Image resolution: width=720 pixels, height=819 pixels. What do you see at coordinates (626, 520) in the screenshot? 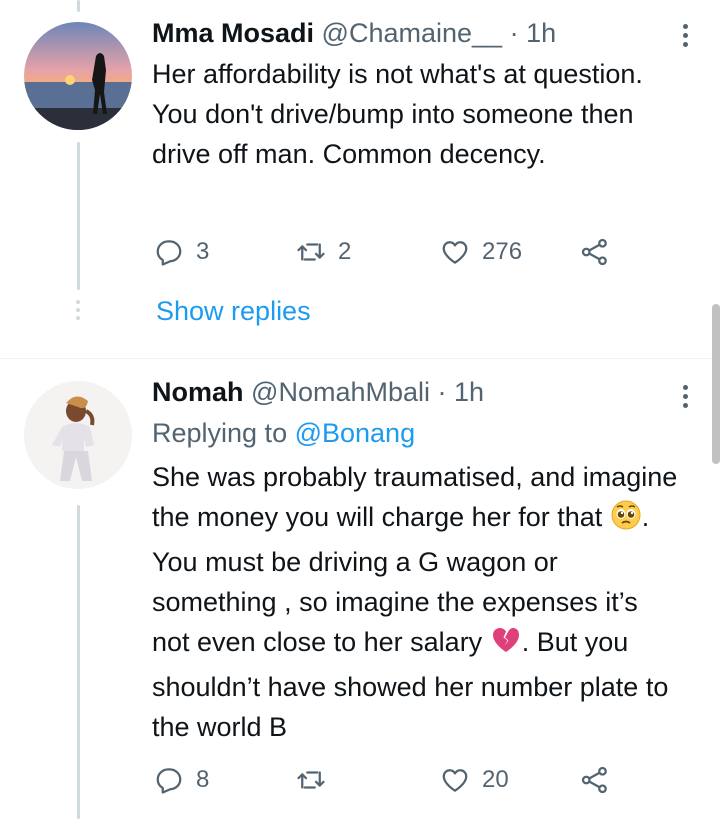
I see `pleading-face-icon` at bounding box center [626, 520].